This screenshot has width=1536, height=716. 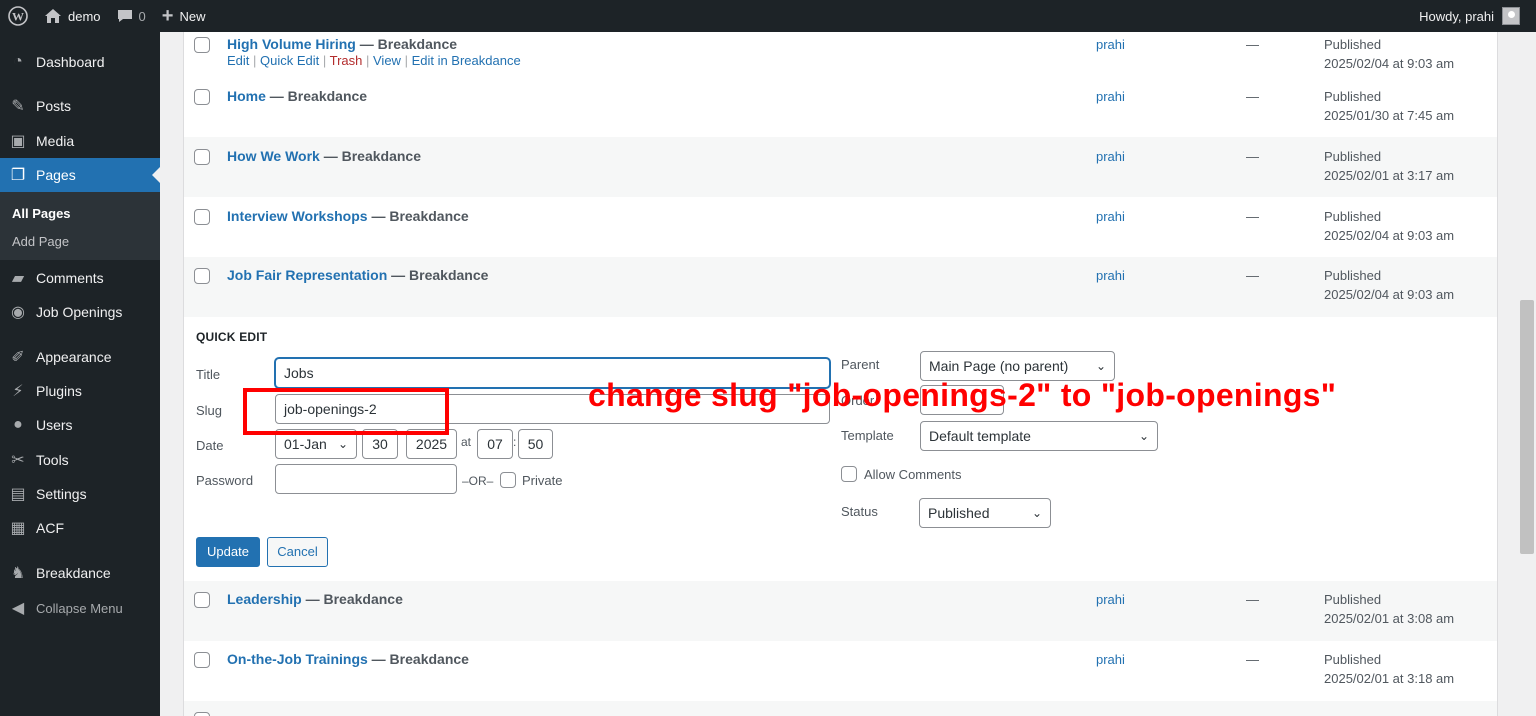 What do you see at coordinates (80, 425) in the screenshot?
I see `menu-users: ● Users` at bounding box center [80, 425].